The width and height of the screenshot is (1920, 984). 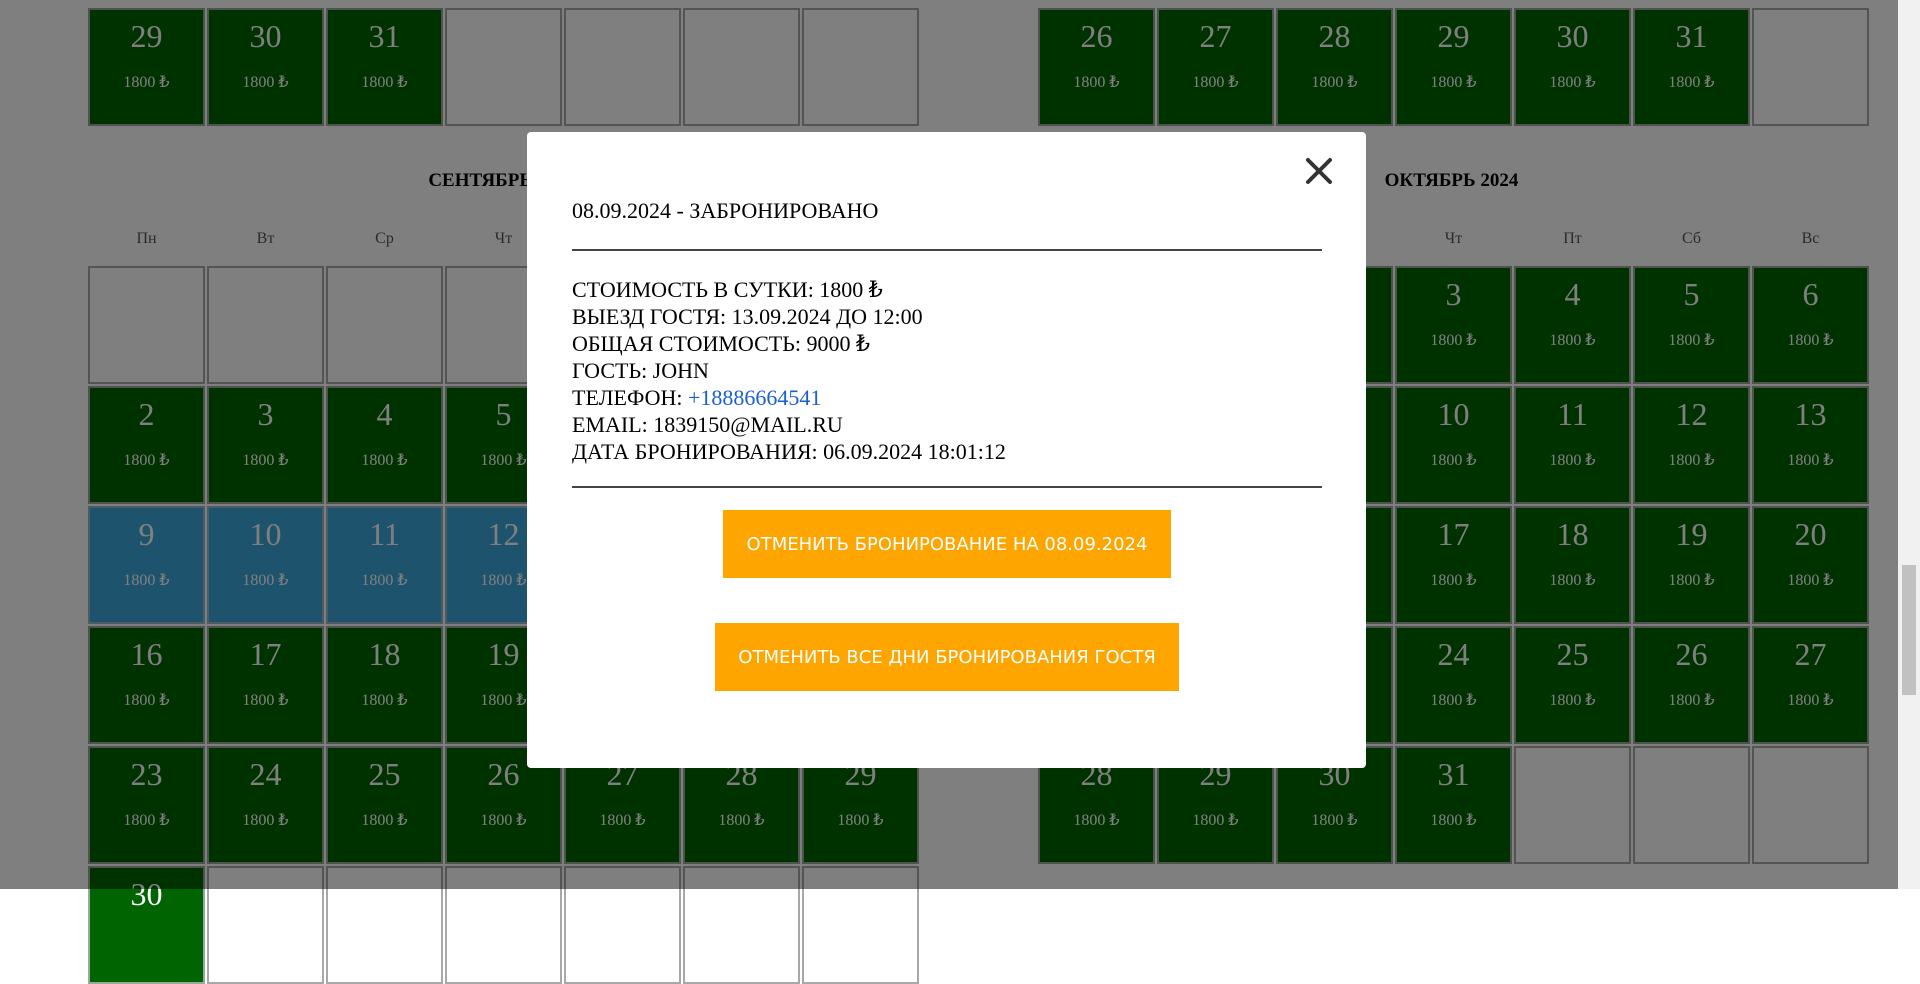 What do you see at coordinates (947, 544) in the screenshot?
I see `cancel-day-booking-button: ОТМЕНИТЬ БРОНИРОВАНИЕ НА 08.09.2024` at bounding box center [947, 544].